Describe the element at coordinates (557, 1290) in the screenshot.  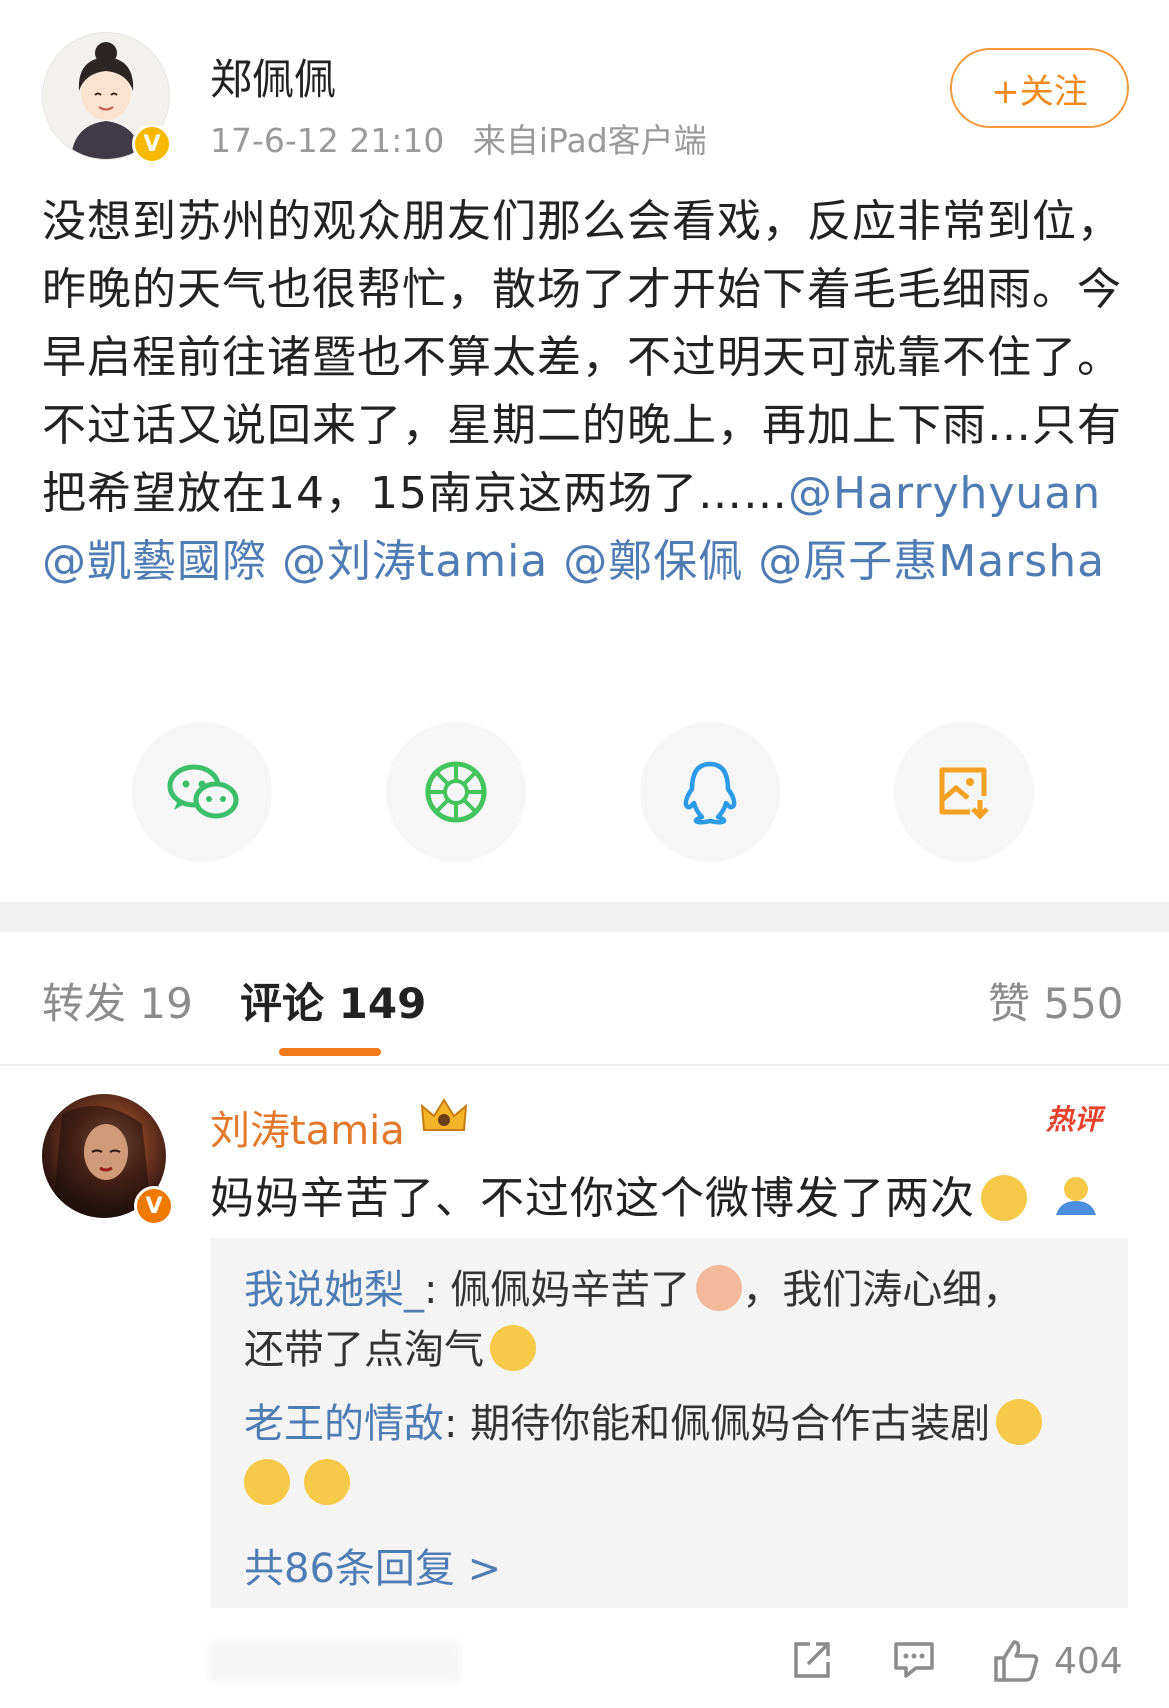
I see `reply-text: : 佩佩妈辛苦了` at that location.